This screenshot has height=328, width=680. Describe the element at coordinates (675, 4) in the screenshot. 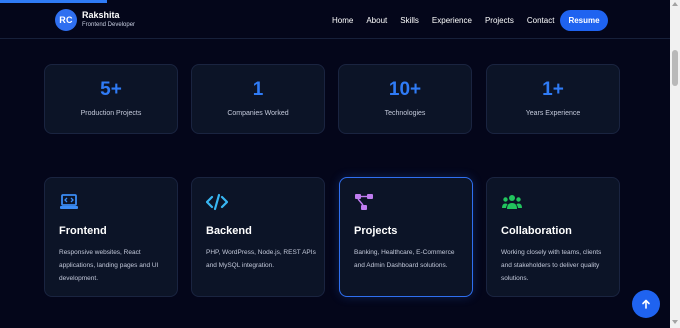

I see `scroll-up-arrow-icon` at that location.